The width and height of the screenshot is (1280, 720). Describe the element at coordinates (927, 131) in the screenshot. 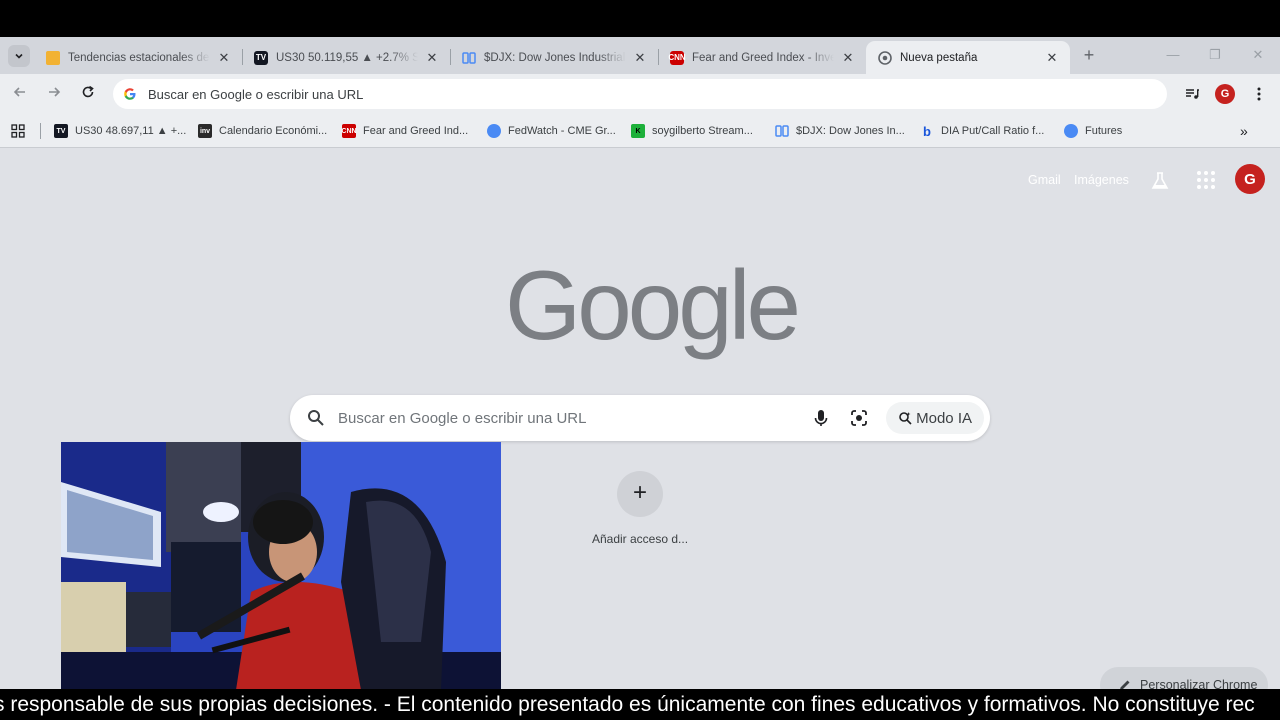

I see `barchart-b-icon: b` at that location.